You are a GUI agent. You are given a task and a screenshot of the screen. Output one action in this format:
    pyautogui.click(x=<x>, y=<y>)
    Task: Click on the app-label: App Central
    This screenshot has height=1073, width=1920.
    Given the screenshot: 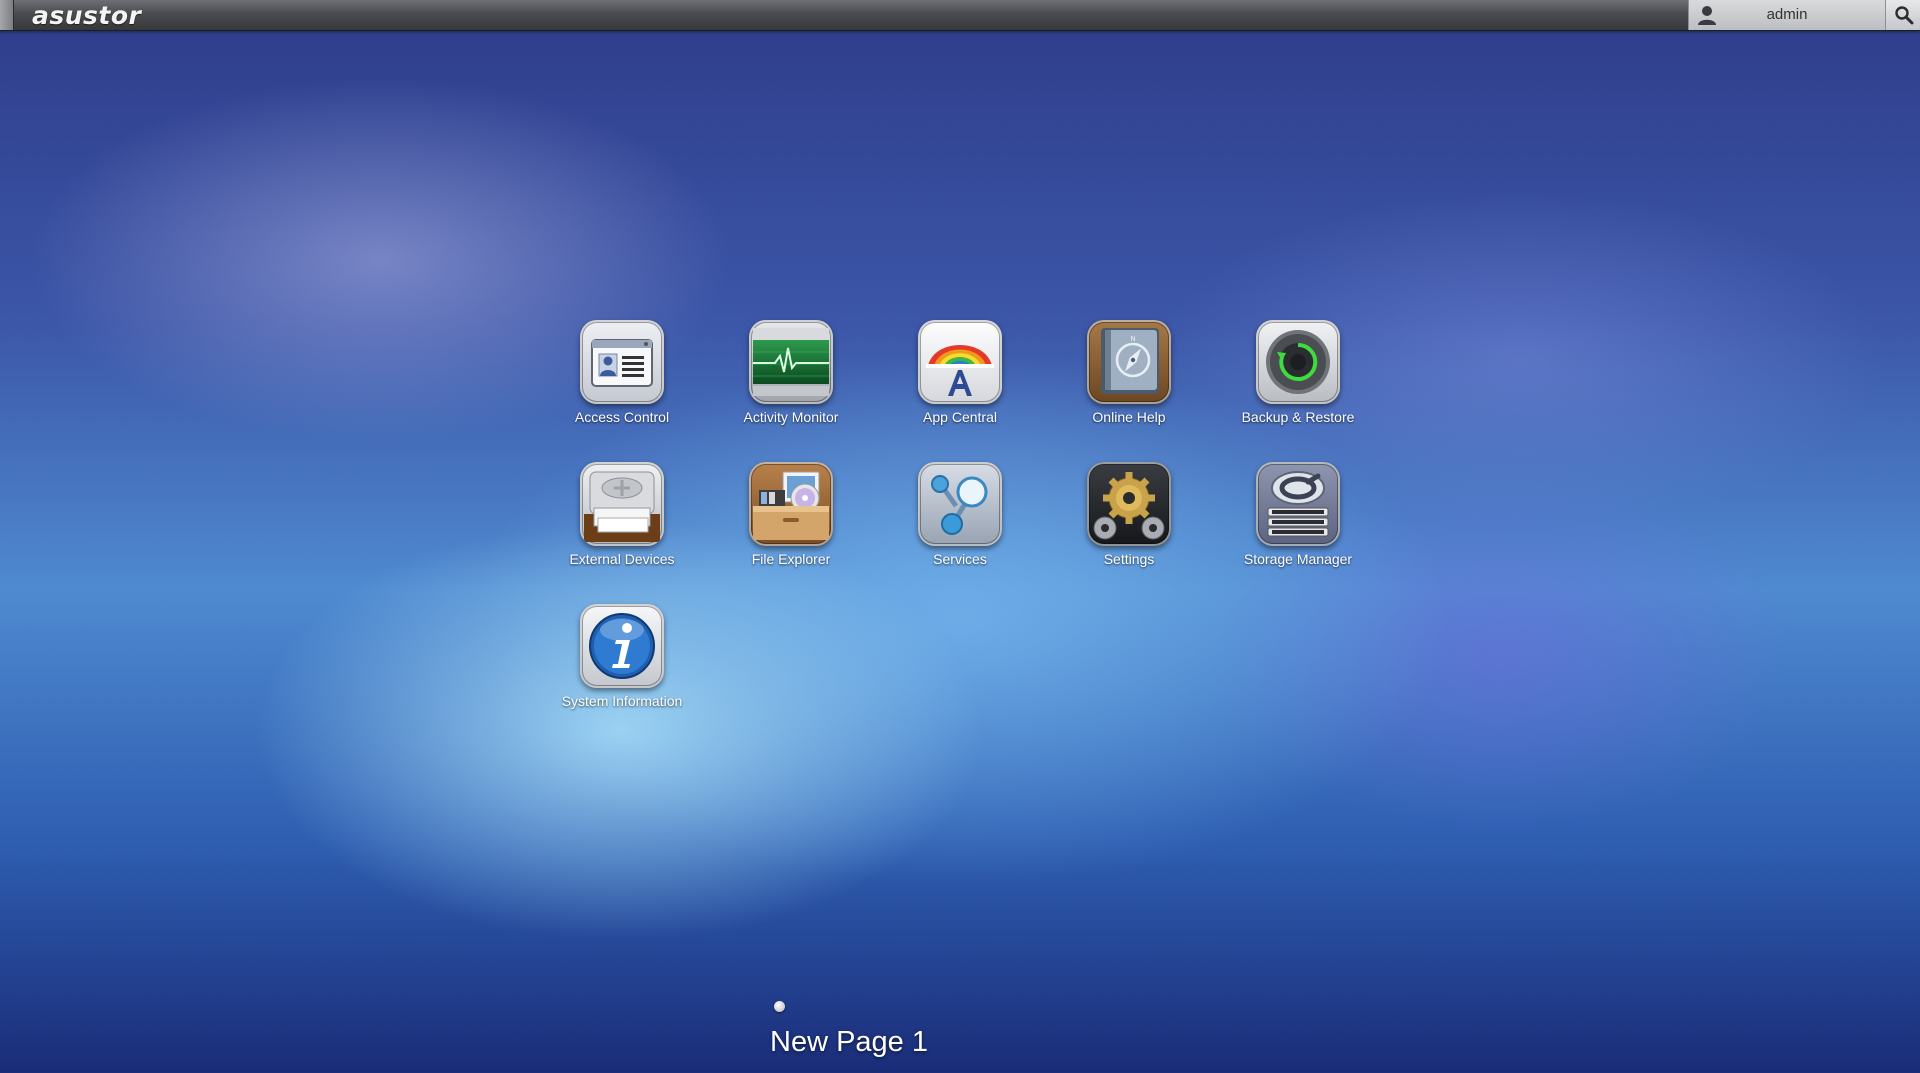 What is the action you would take?
    pyautogui.click(x=960, y=417)
    